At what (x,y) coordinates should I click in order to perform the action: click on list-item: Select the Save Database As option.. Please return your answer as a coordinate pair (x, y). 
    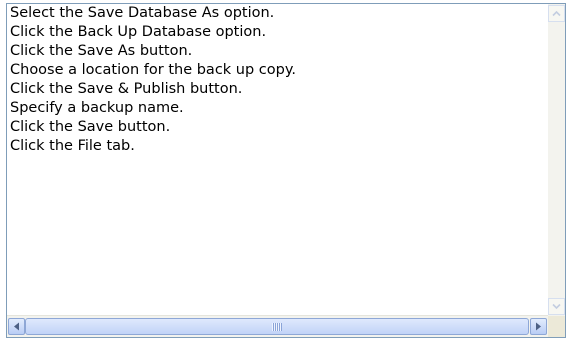
    Looking at the image, I should click on (278, 13).